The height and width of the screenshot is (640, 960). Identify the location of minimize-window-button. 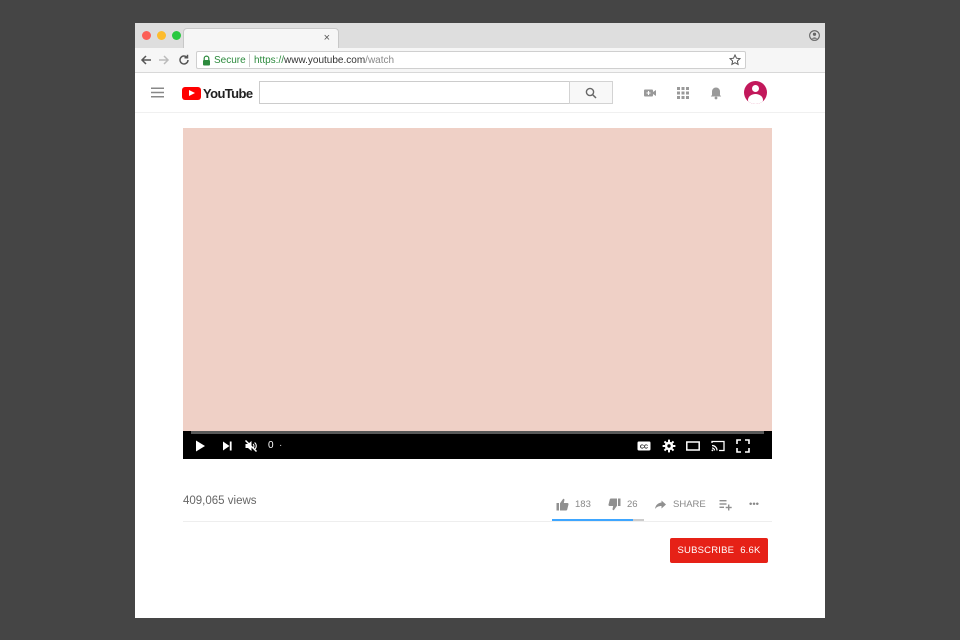
(161, 35).